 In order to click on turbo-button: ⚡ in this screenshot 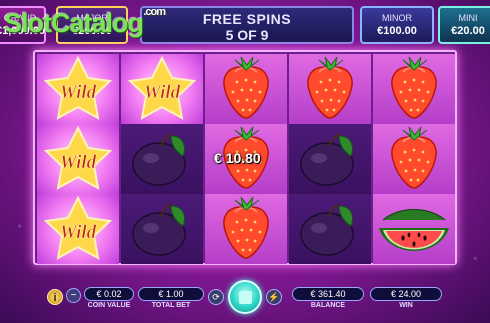, I will do `click(274, 297)`.